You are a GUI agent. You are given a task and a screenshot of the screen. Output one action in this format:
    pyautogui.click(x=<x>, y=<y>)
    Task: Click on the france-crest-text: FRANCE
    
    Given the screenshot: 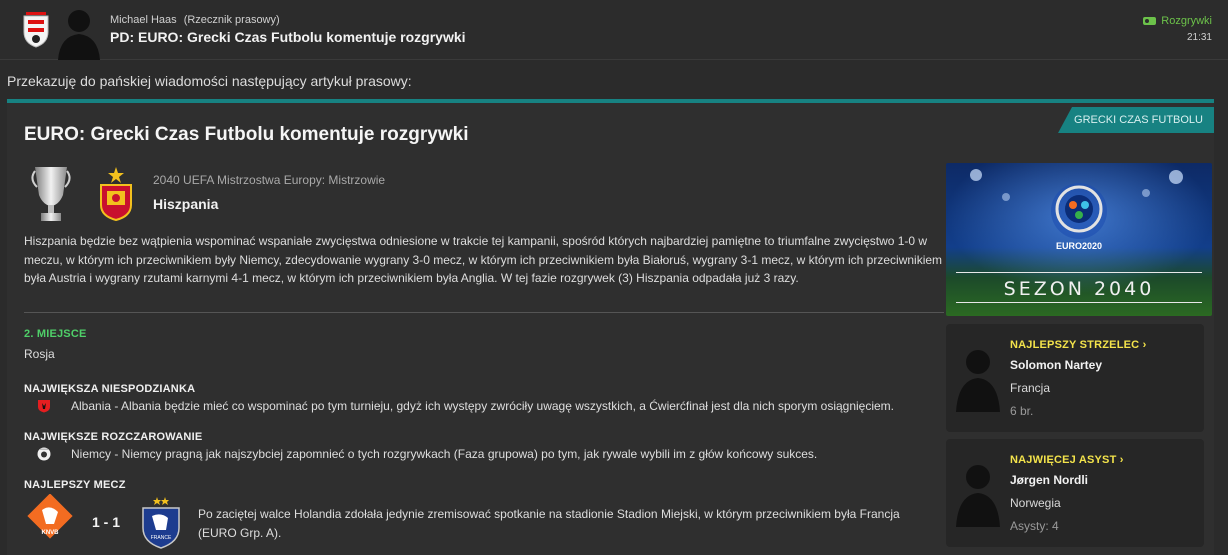 What is the action you would take?
    pyautogui.click(x=161, y=538)
    